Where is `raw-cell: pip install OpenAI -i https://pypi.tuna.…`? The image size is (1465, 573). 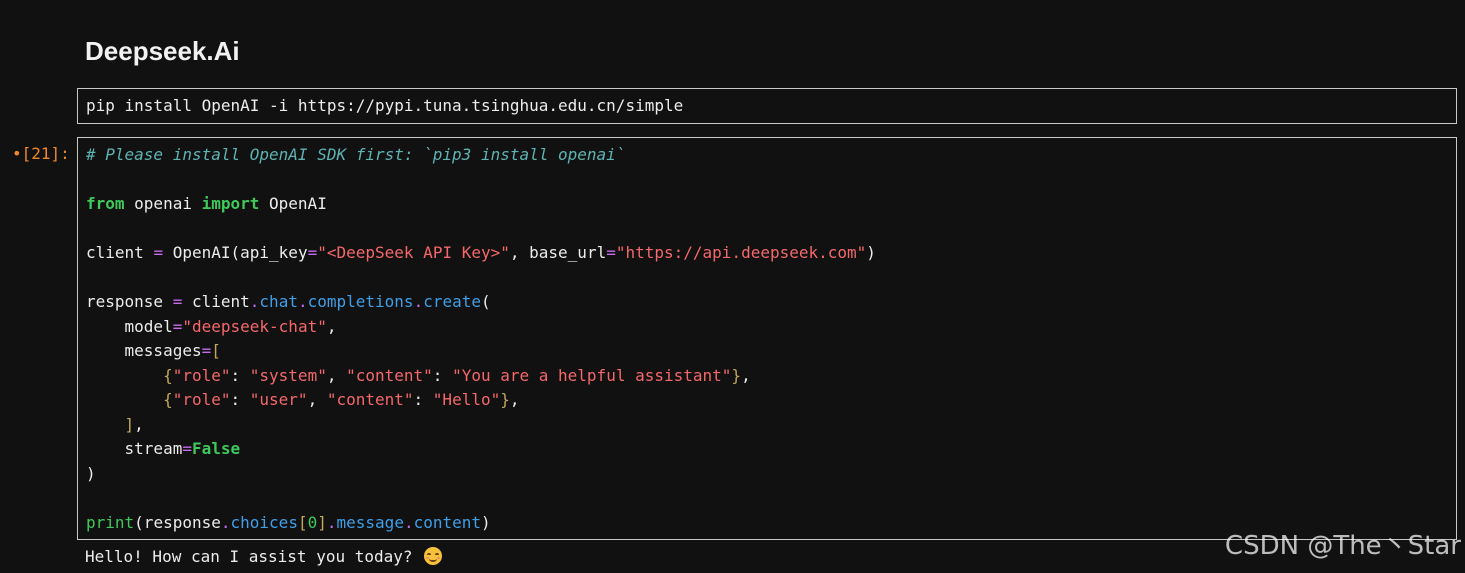
raw-cell: pip install OpenAI -i https://pypi.tuna.… is located at coordinates (767, 106).